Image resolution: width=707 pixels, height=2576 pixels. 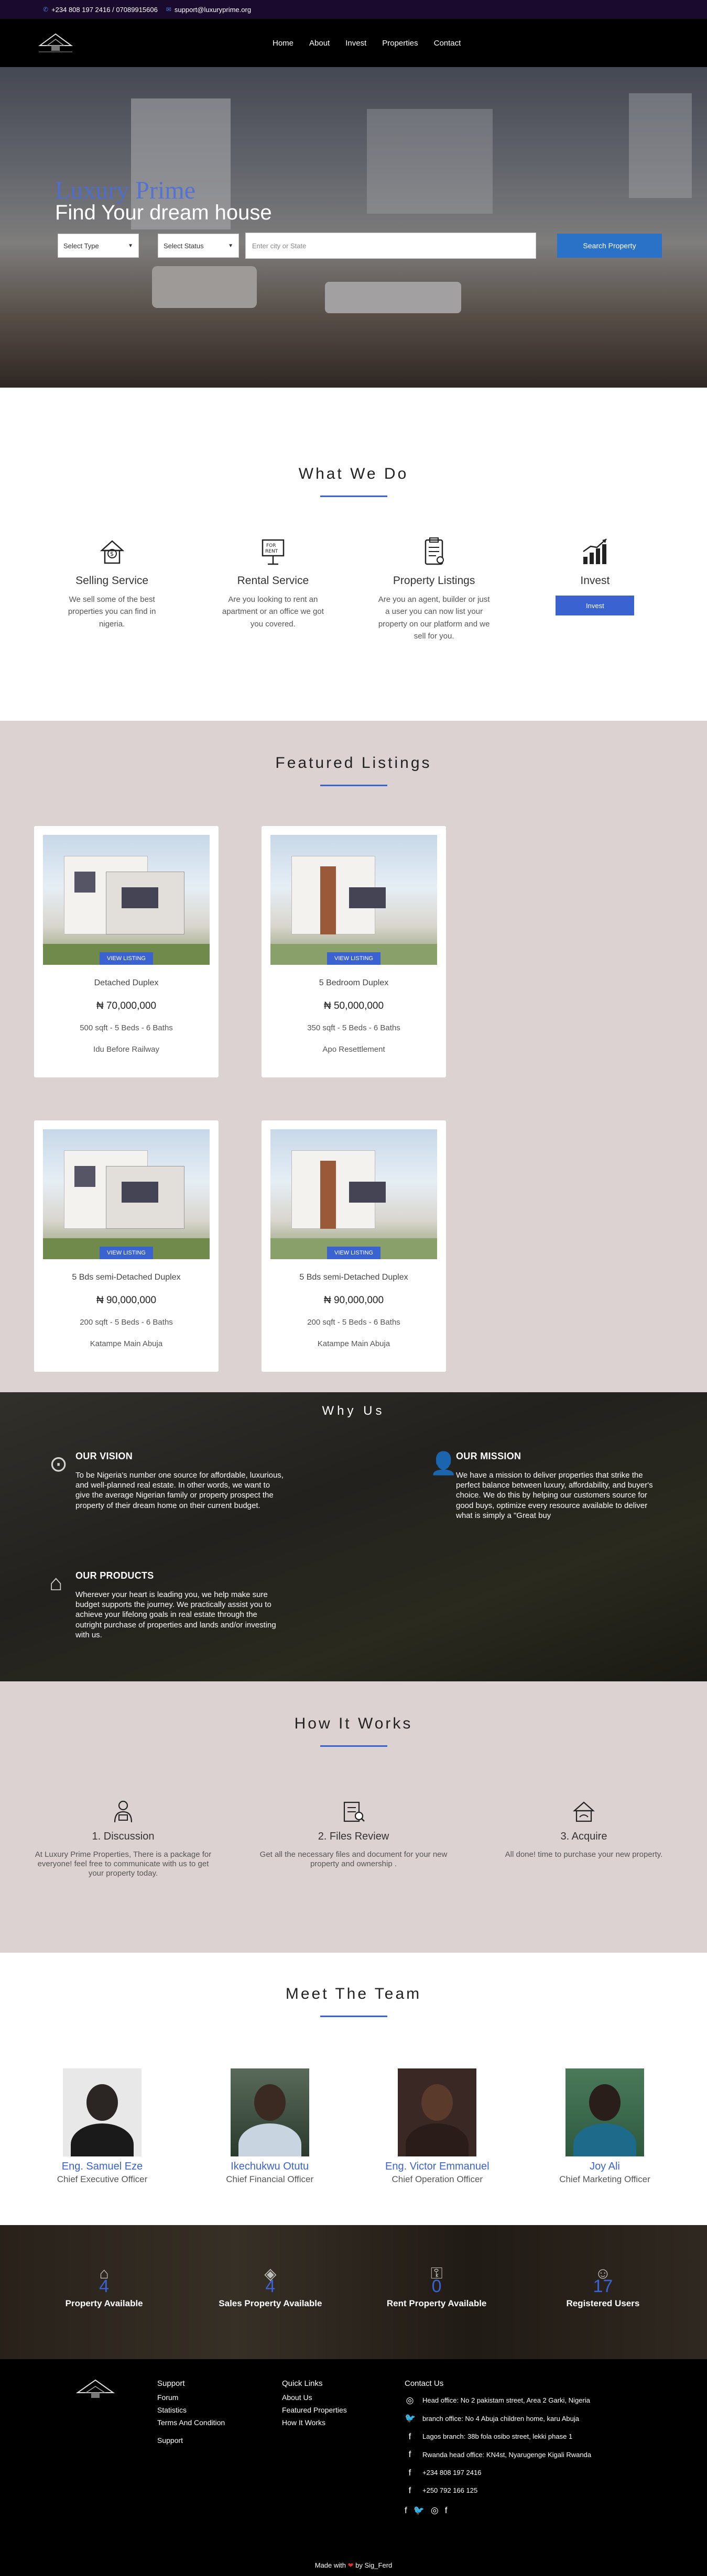 What do you see at coordinates (319, 43) in the screenshot?
I see `nav-about: About` at bounding box center [319, 43].